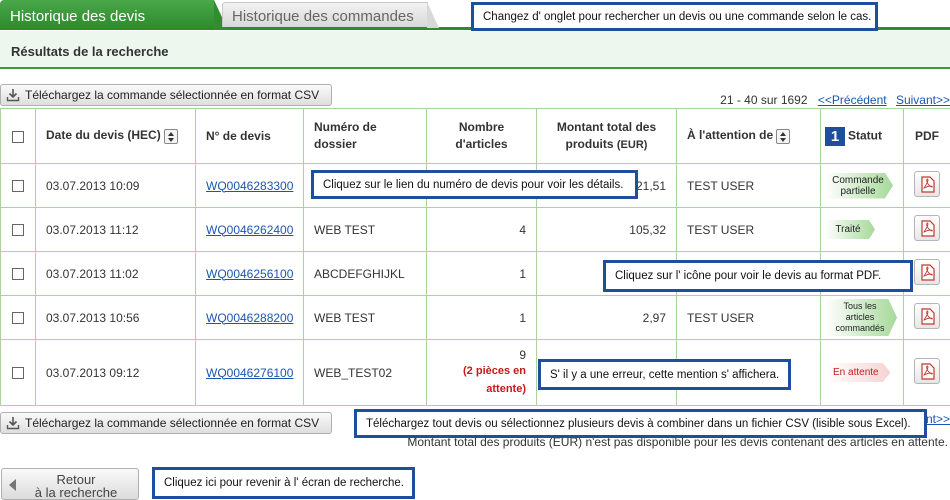 The image size is (950, 500). What do you see at coordinates (170, 136) in the screenshot?
I see `sort-date-button` at bounding box center [170, 136].